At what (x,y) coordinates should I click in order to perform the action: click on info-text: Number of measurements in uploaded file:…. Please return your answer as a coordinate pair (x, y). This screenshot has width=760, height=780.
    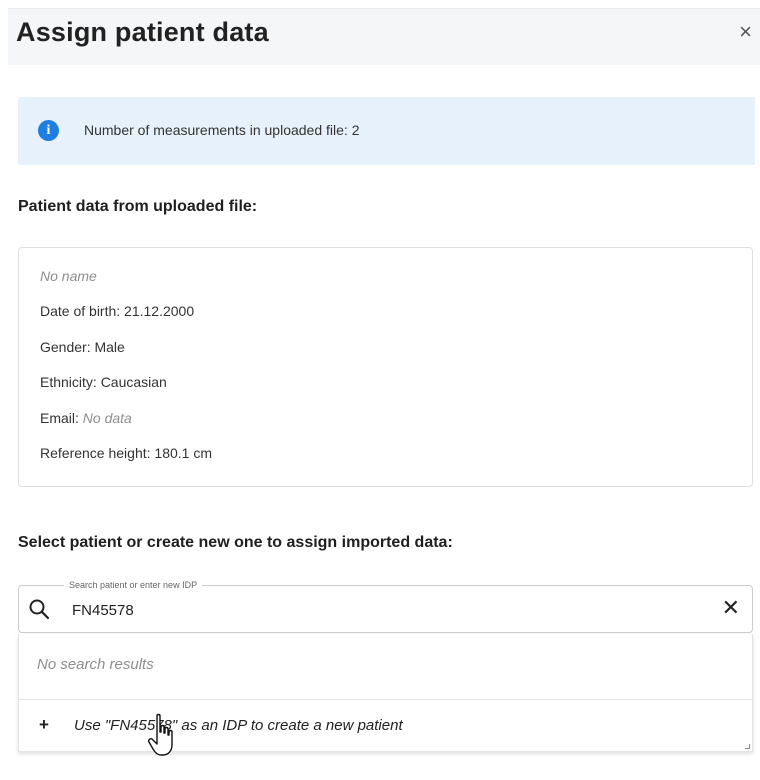
    Looking at the image, I should click on (222, 130).